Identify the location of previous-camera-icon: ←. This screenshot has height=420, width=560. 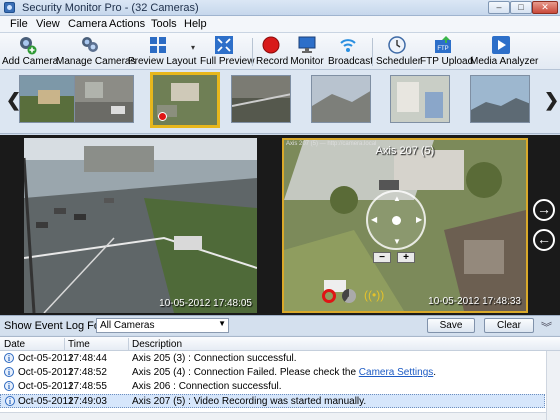
(544, 240).